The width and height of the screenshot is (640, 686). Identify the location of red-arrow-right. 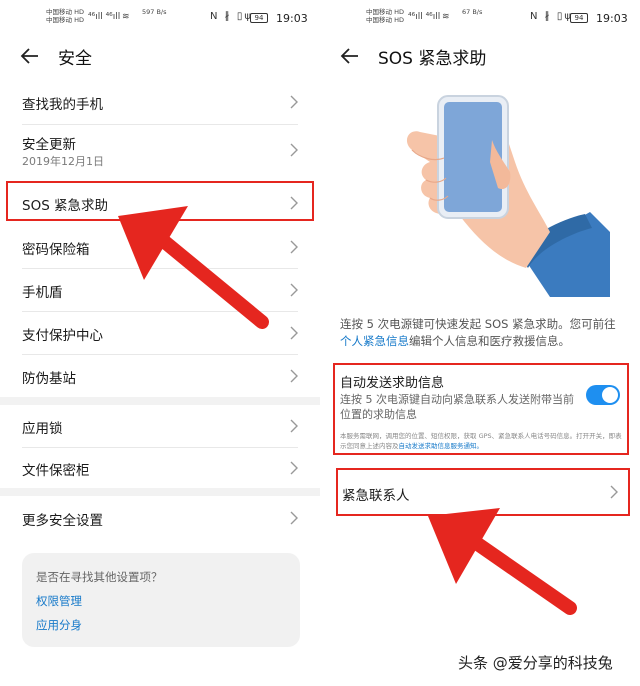
(502, 561).